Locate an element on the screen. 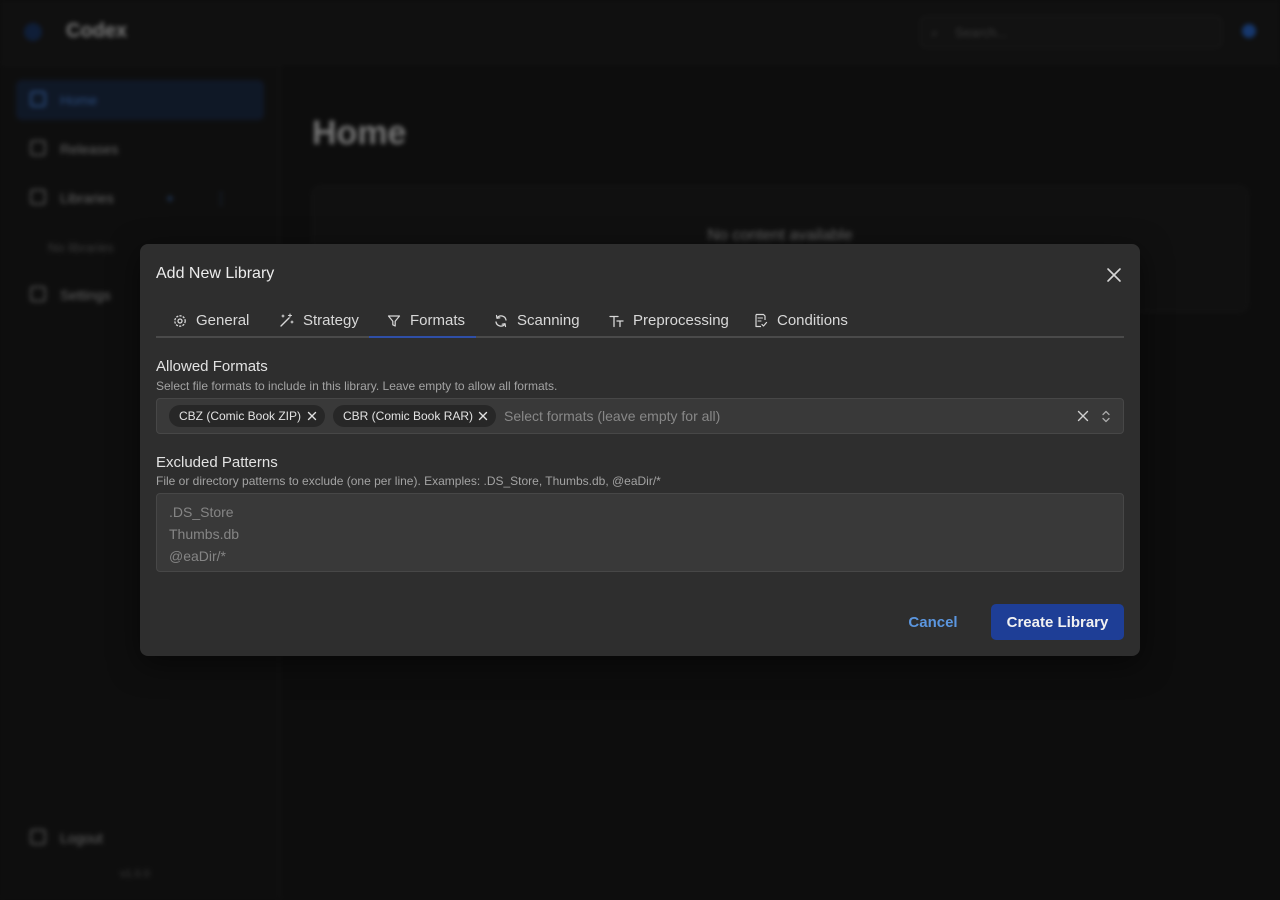 The height and width of the screenshot is (900, 1280). excluded-patterns-textarea: .DS_Store Thumbs.db @eaDir/* is located at coordinates (640, 532).